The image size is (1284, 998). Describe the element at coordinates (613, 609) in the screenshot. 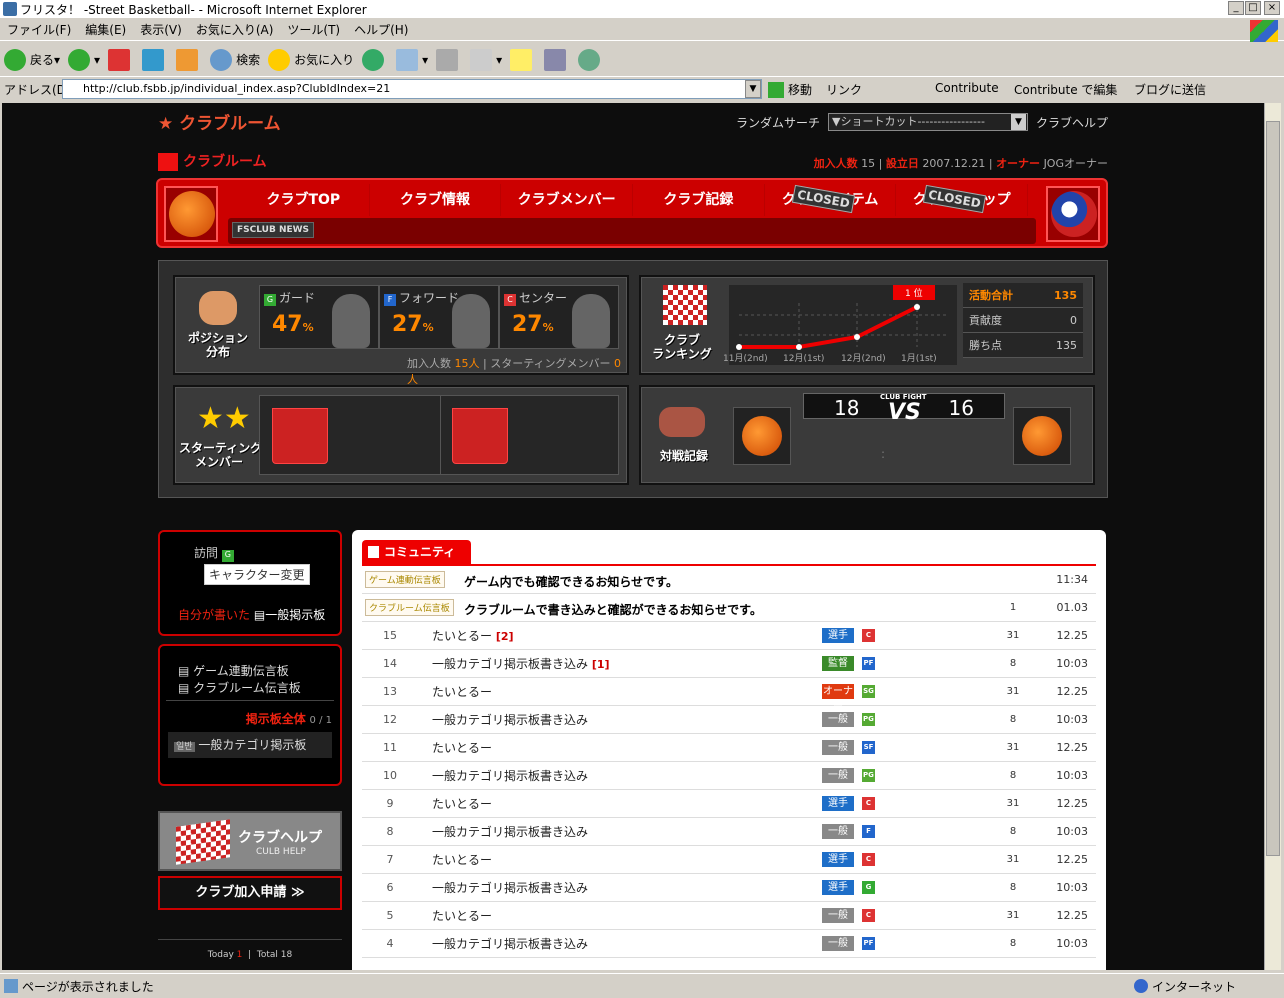

I see `notice-title: クラブルームで書き込みと確認ができるお知らせです。` at that location.